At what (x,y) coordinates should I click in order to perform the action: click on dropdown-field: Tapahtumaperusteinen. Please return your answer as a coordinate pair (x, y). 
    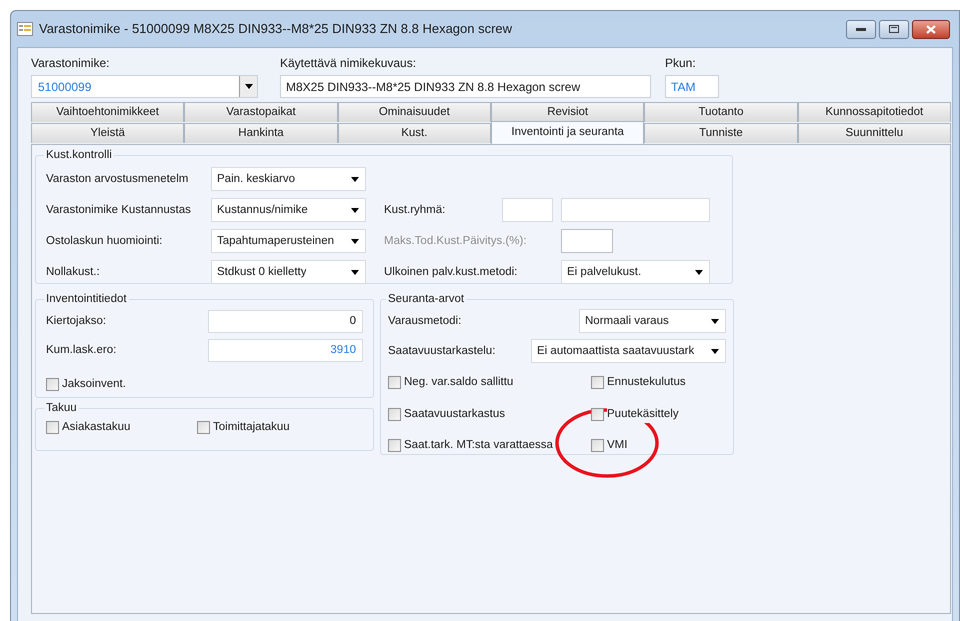
    Looking at the image, I should click on (288, 241).